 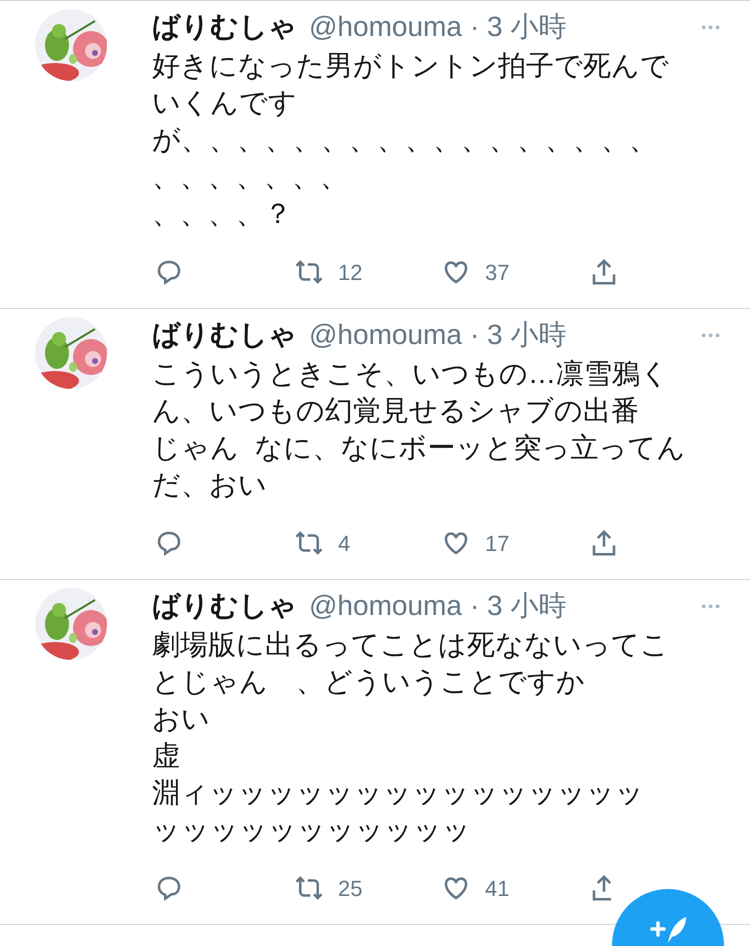 What do you see at coordinates (166, 756) in the screenshot?
I see `tweet-text: 虚` at bounding box center [166, 756].